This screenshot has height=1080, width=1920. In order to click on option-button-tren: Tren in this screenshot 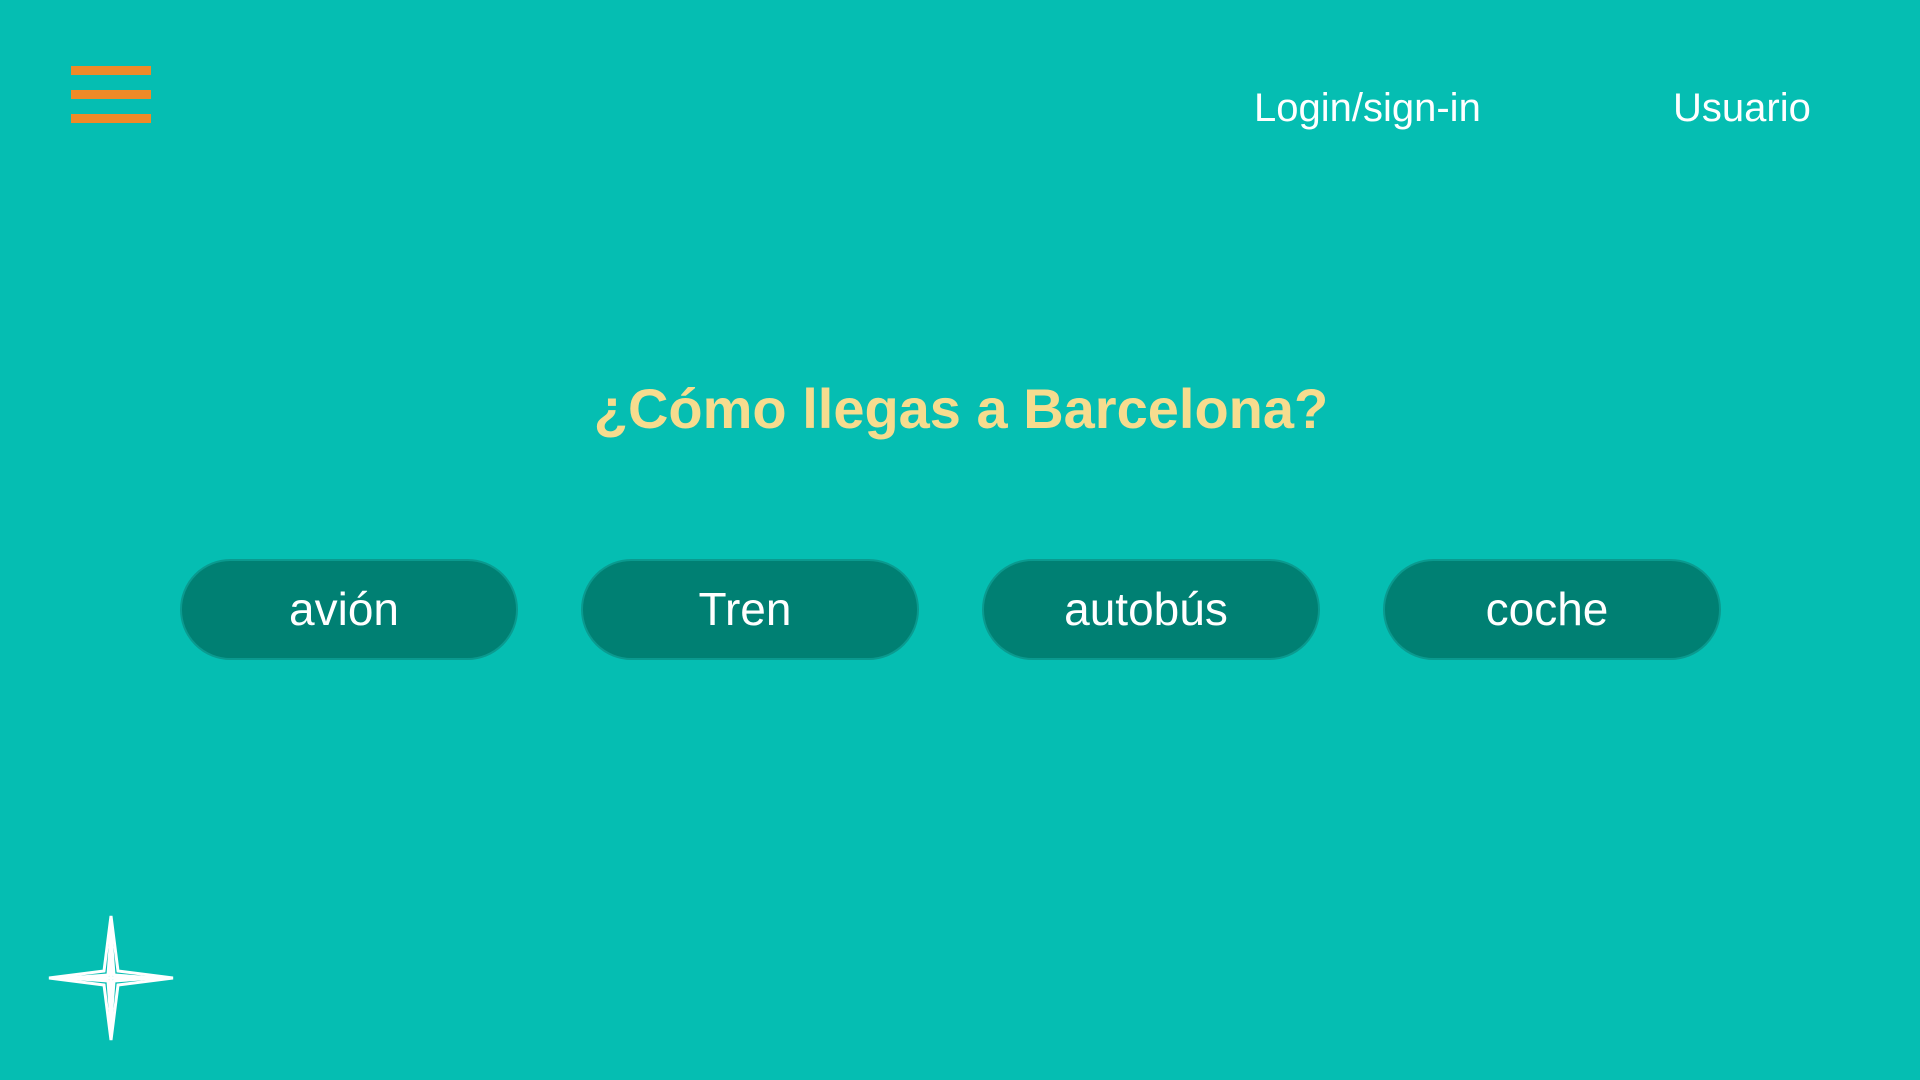, I will do `click(750, 609)`.